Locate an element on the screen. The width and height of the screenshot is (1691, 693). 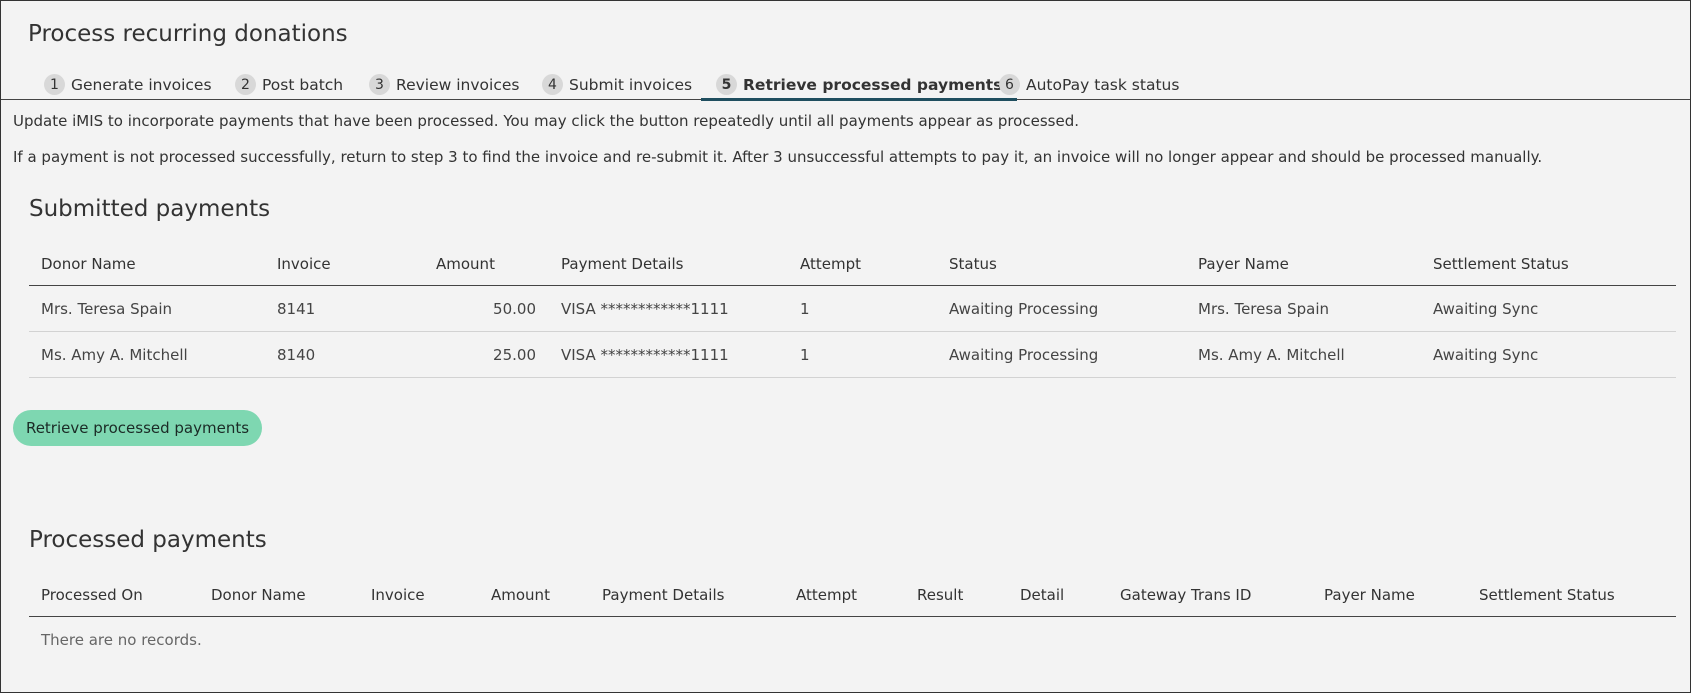
page-title: Process recurring donations is located at coordinates (188, 34).